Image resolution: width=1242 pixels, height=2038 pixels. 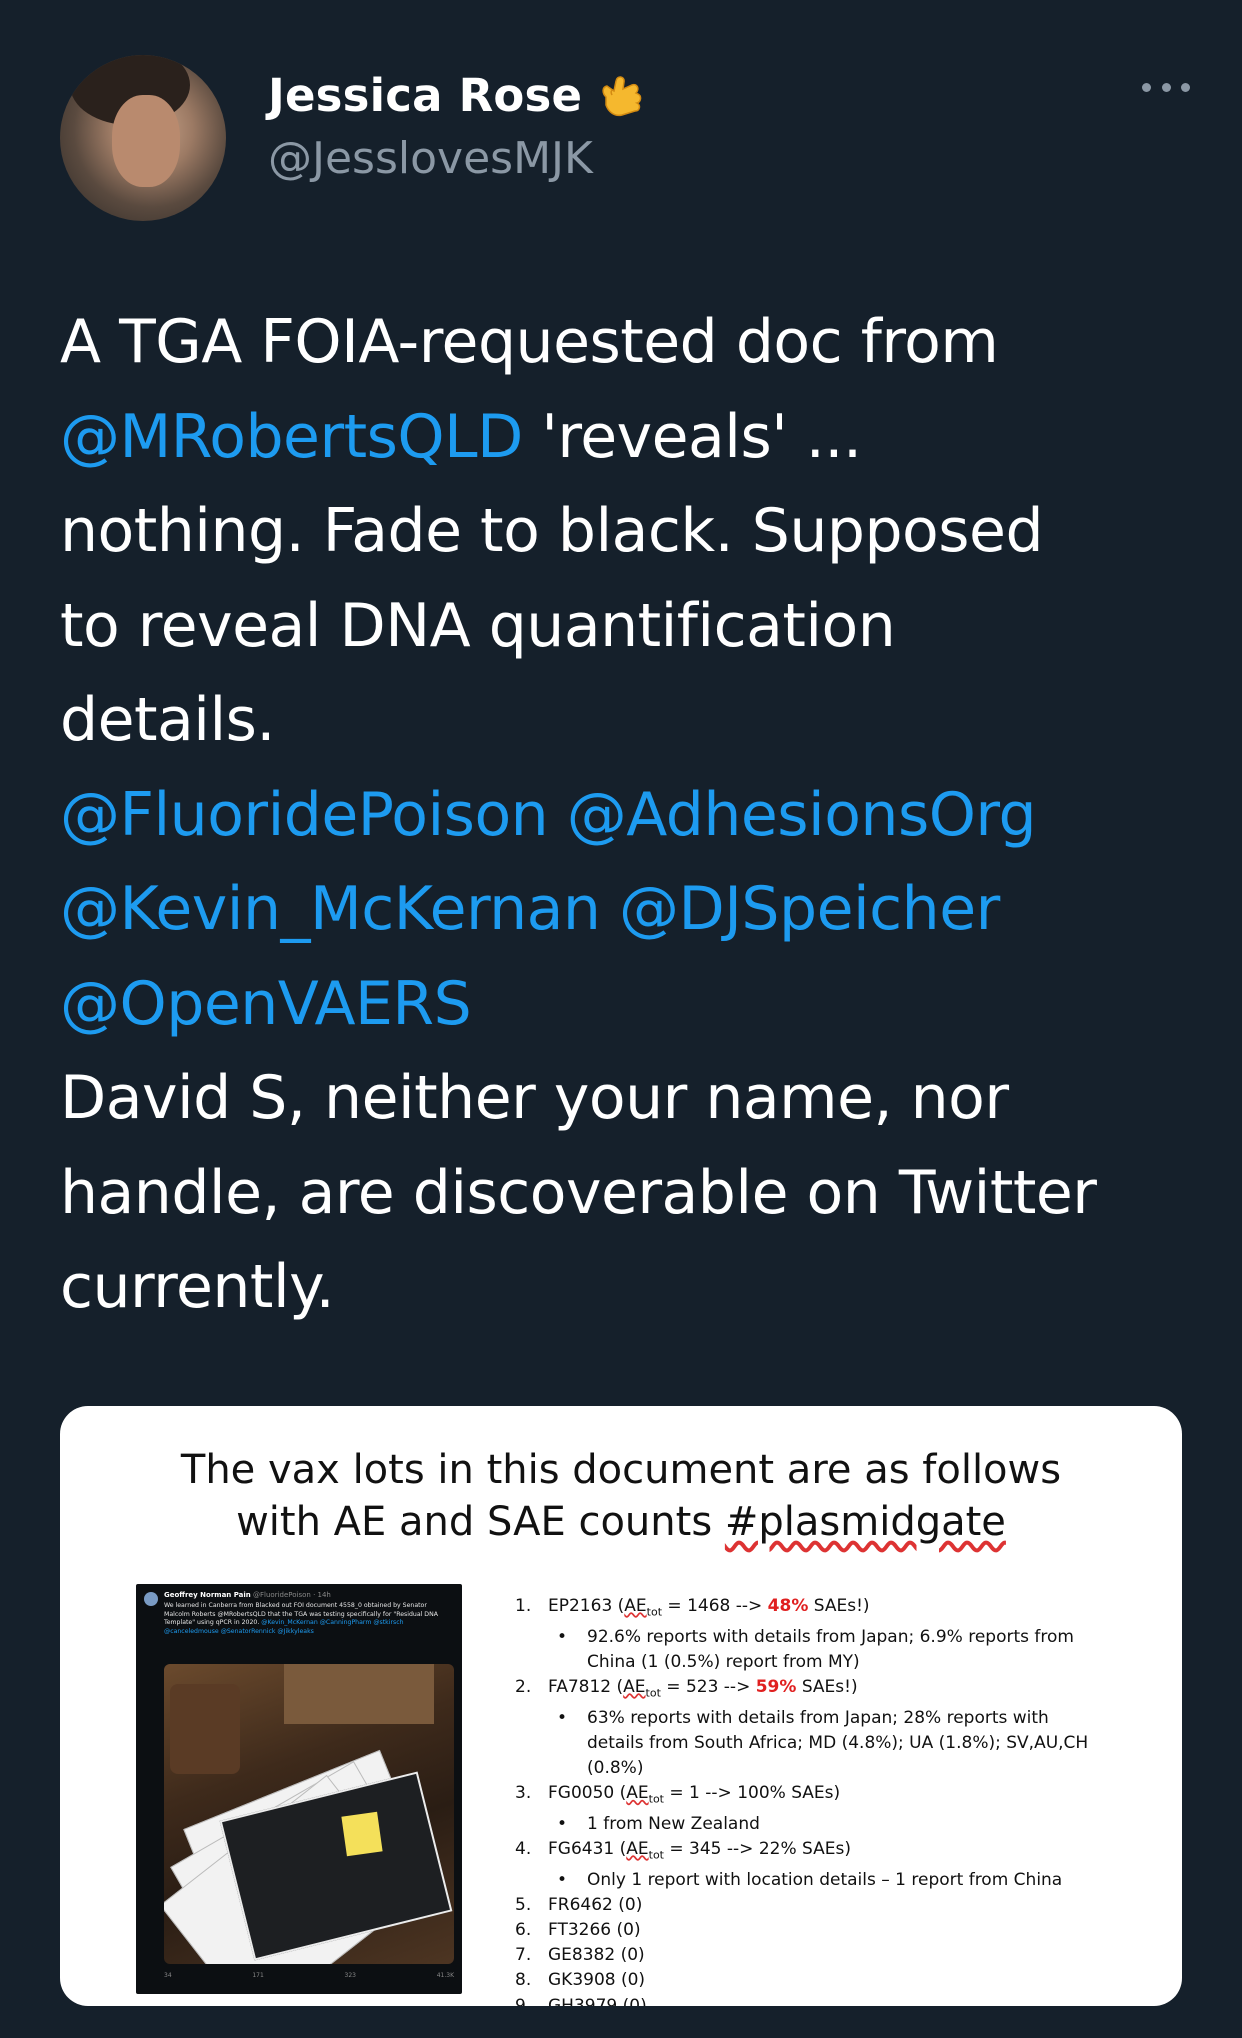 What do you see at coordinates (151, 1599) in the screenshot?
I see `embedded-avatar` at bounding box center [151, 1599].